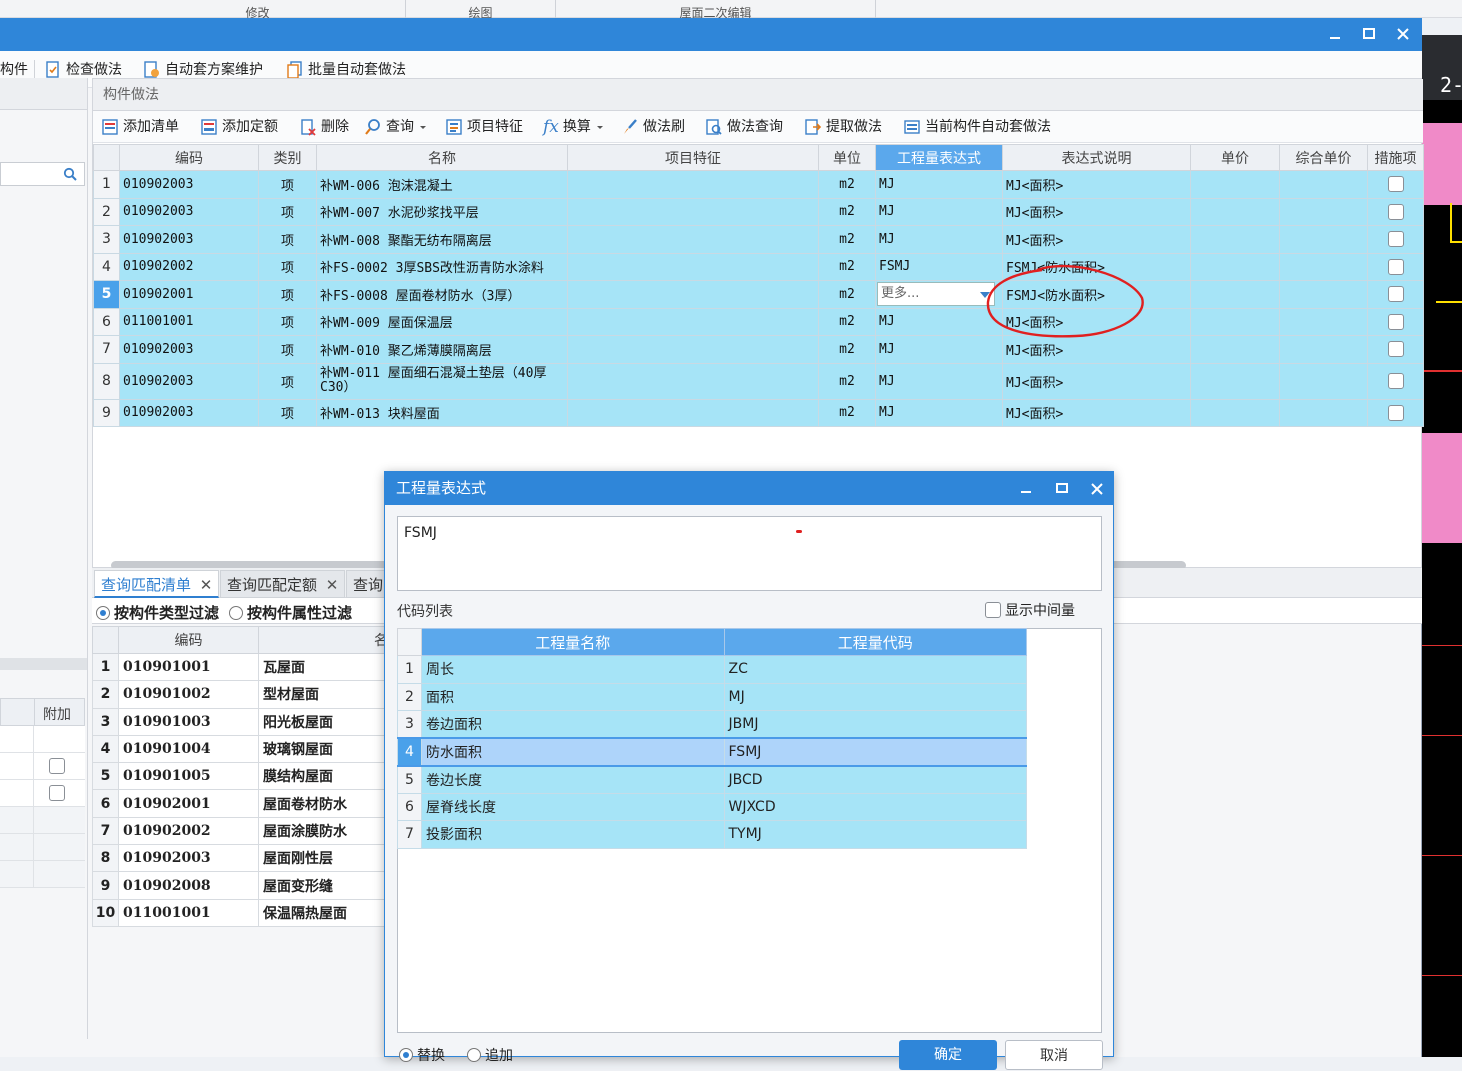 This screenshot has height=1071, width=1462. I want to click on quantity-name-cell: 投影面积, so click(573, 834).